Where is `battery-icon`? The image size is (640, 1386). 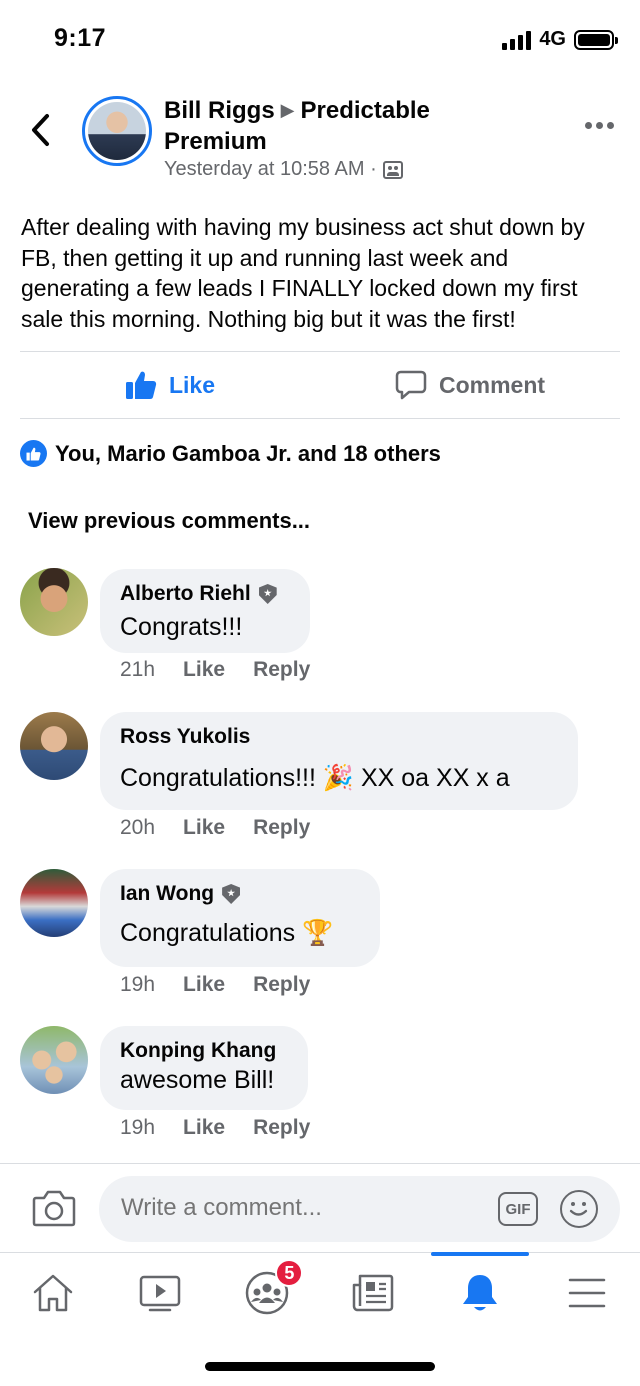
battery-icon is located at coordinates (596, 39).